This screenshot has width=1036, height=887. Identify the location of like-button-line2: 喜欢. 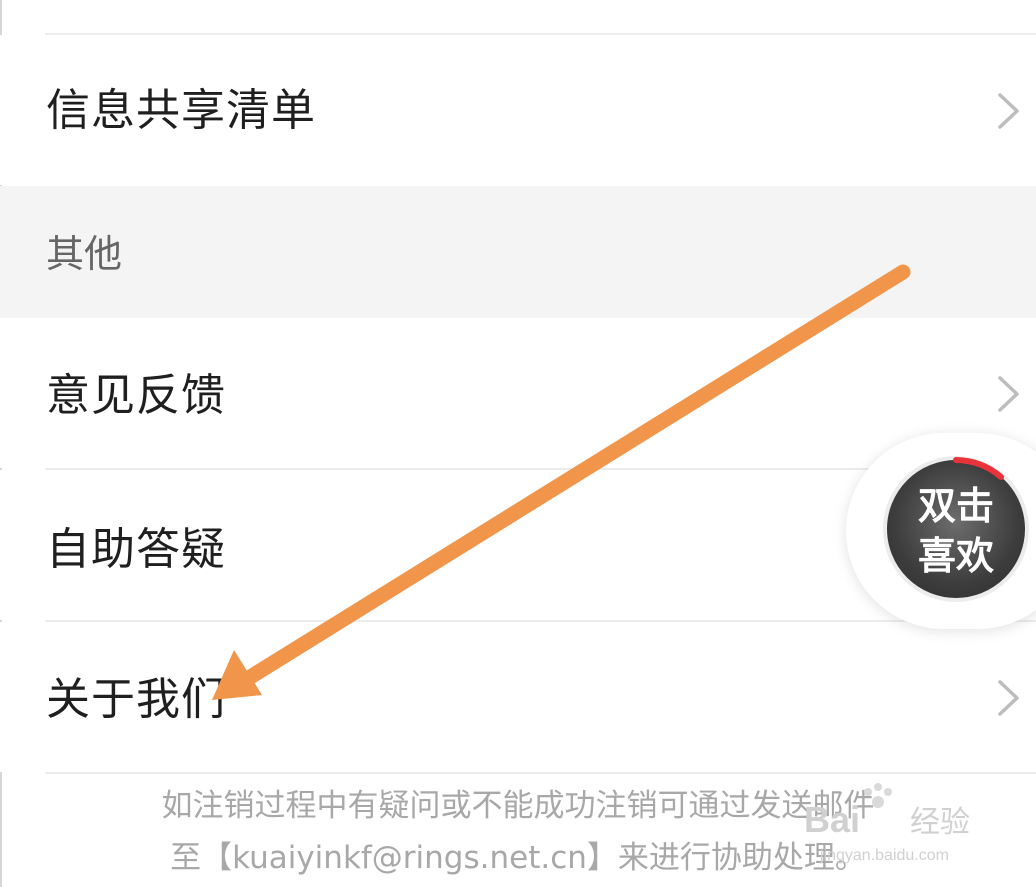
(955, 556).